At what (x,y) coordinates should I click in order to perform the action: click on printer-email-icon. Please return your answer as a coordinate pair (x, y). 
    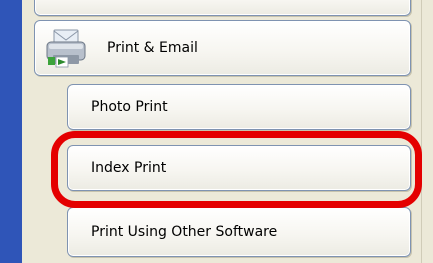
    Looking at the image, I should click on (66, 48).